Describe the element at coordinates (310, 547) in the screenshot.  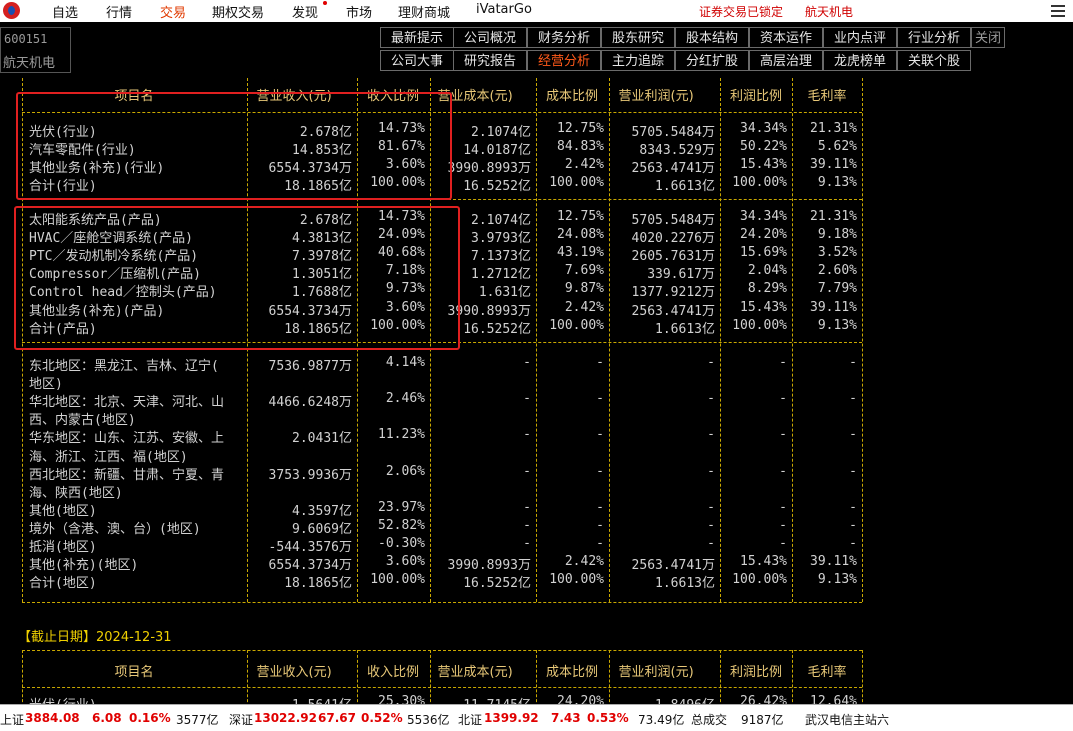
I see `row-value: -544.3576万` at that location.